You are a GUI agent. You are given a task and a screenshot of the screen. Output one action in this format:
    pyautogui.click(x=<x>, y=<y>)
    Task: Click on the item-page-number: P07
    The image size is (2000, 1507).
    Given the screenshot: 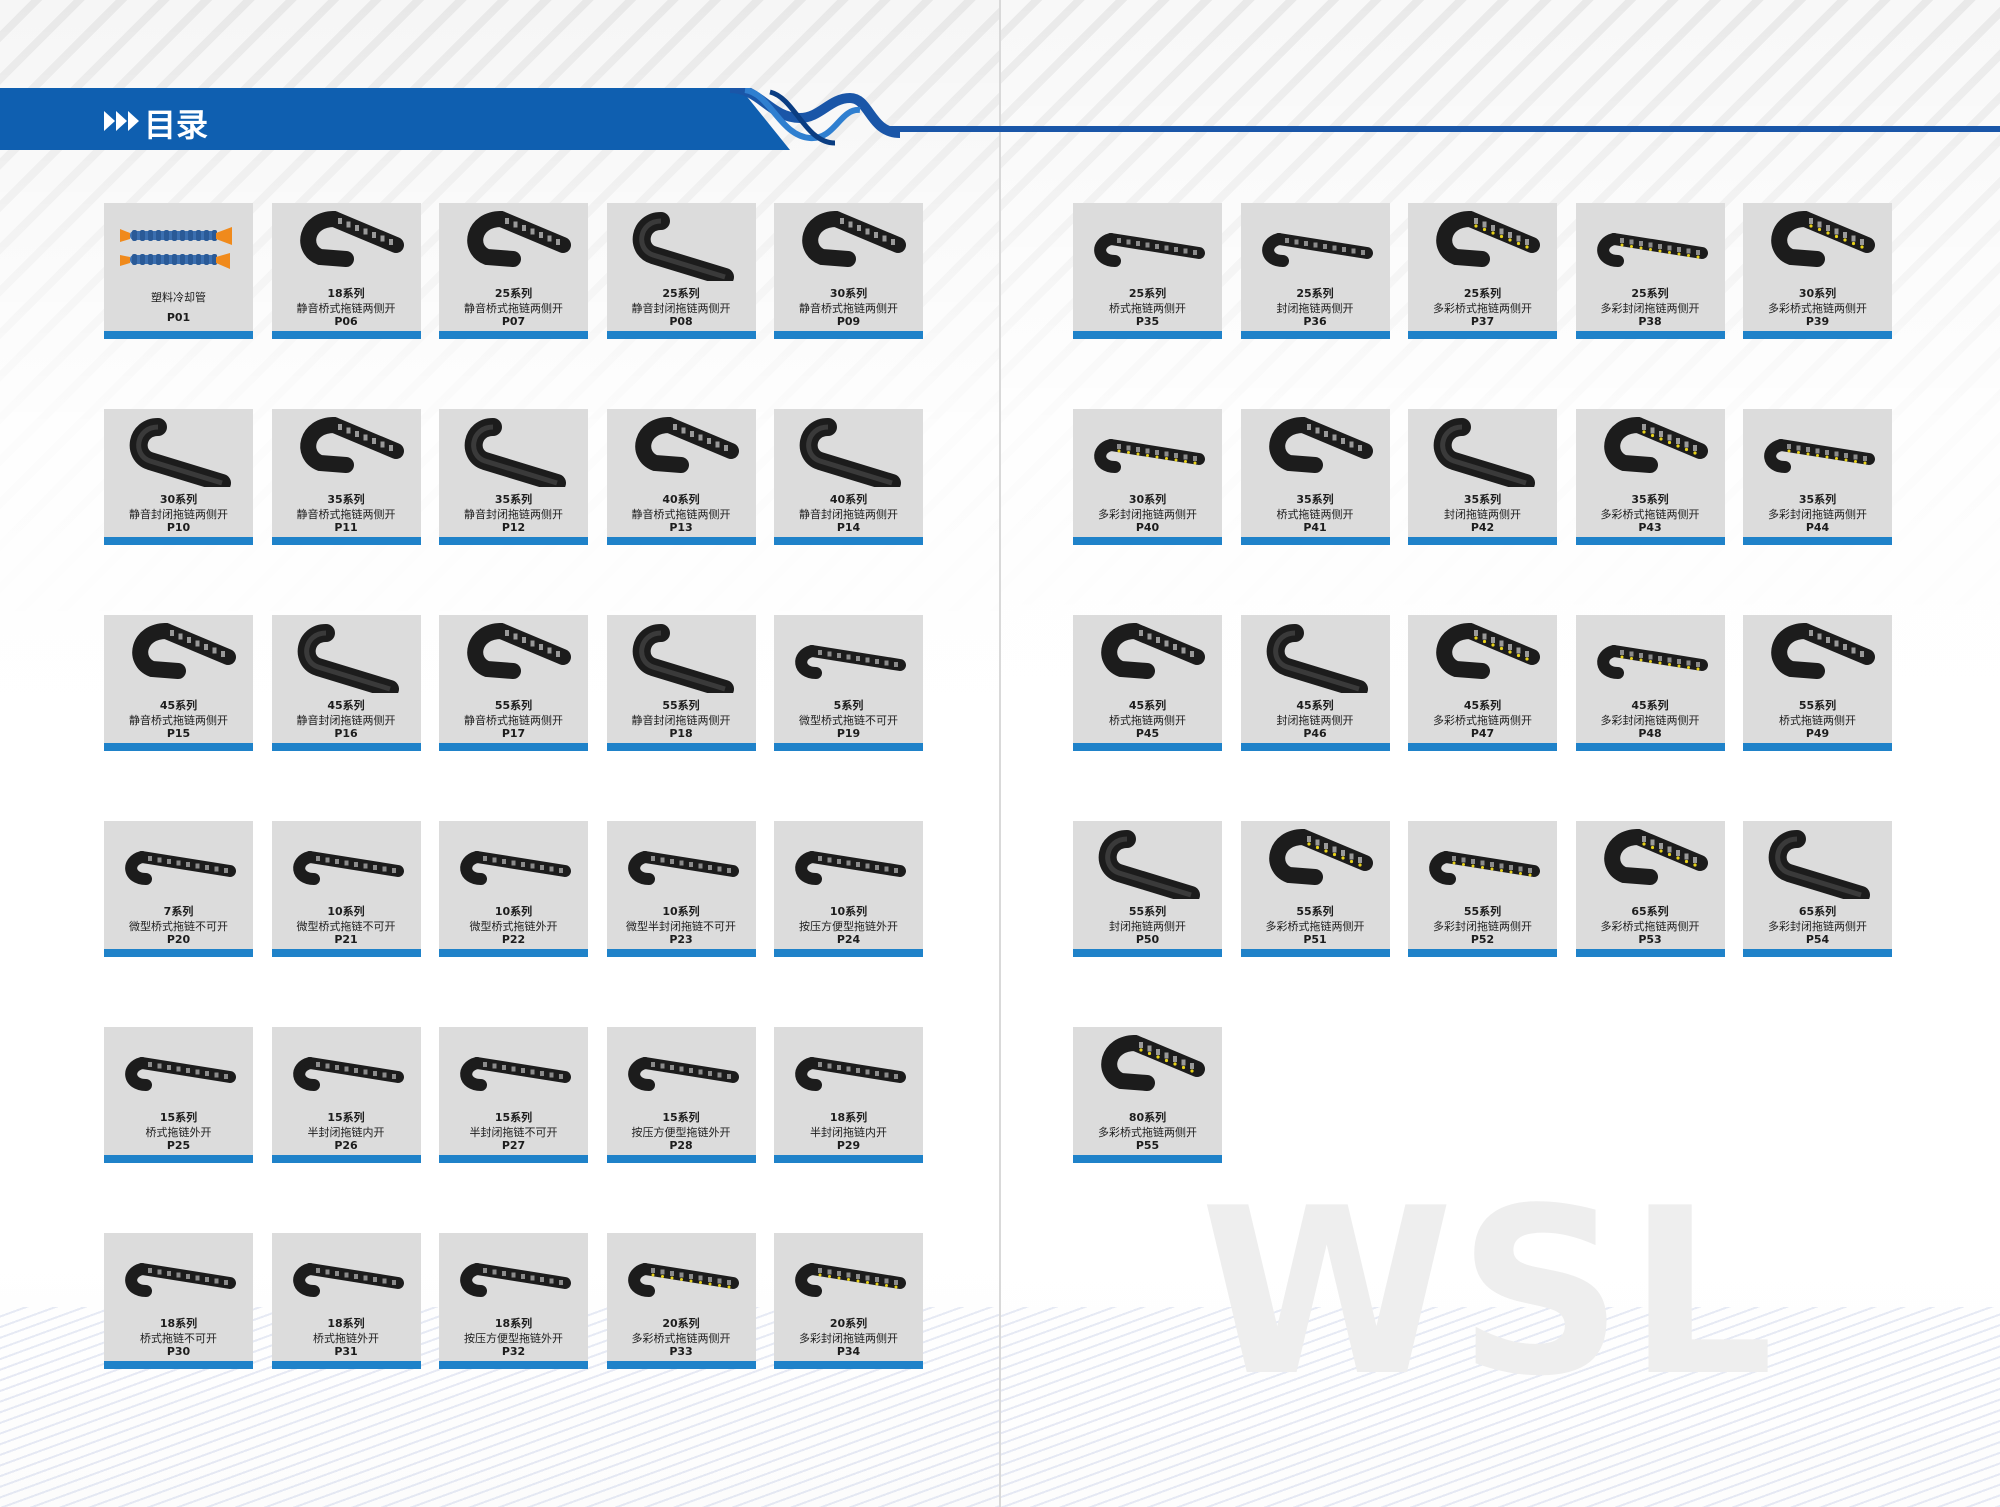 What is the action you would take?
    pyautogui.click(x=513, y=321)
    